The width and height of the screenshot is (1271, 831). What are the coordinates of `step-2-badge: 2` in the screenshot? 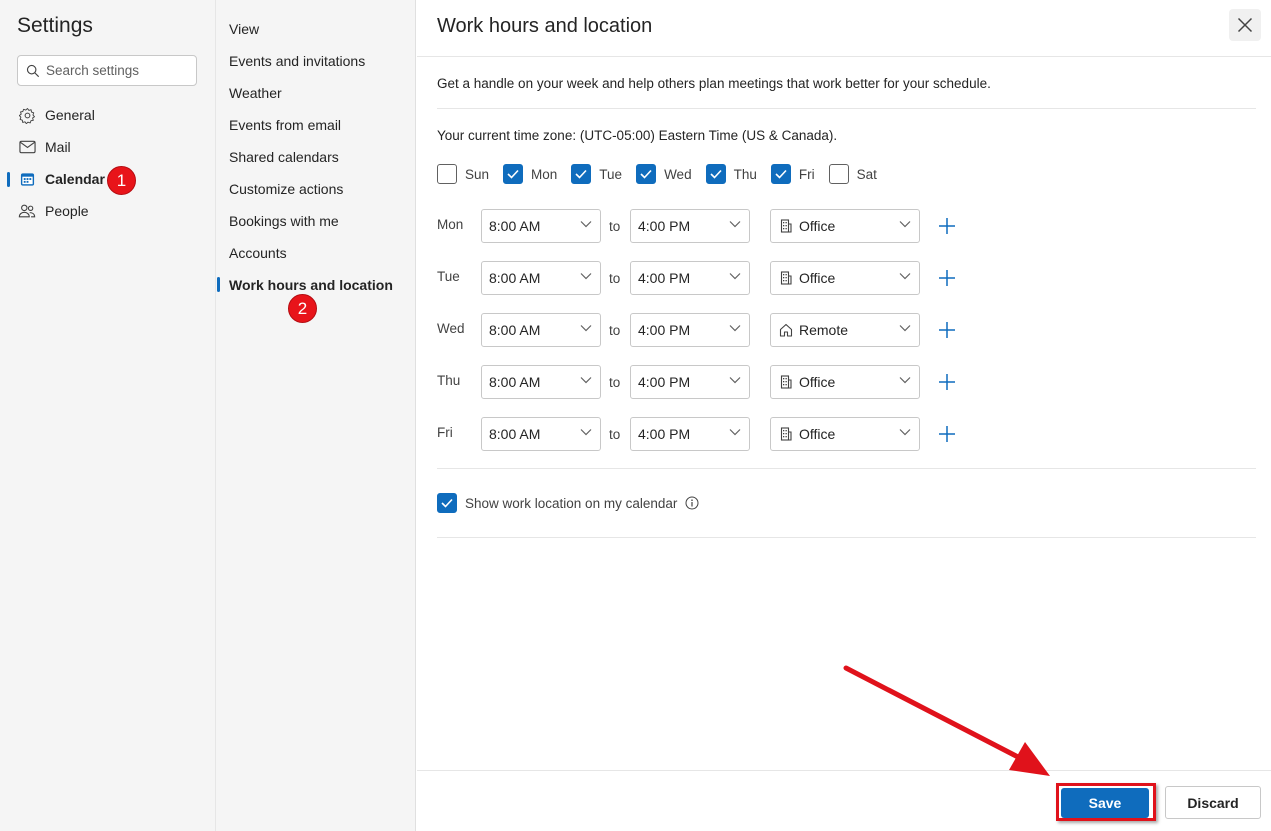 It's located at (302, 308).